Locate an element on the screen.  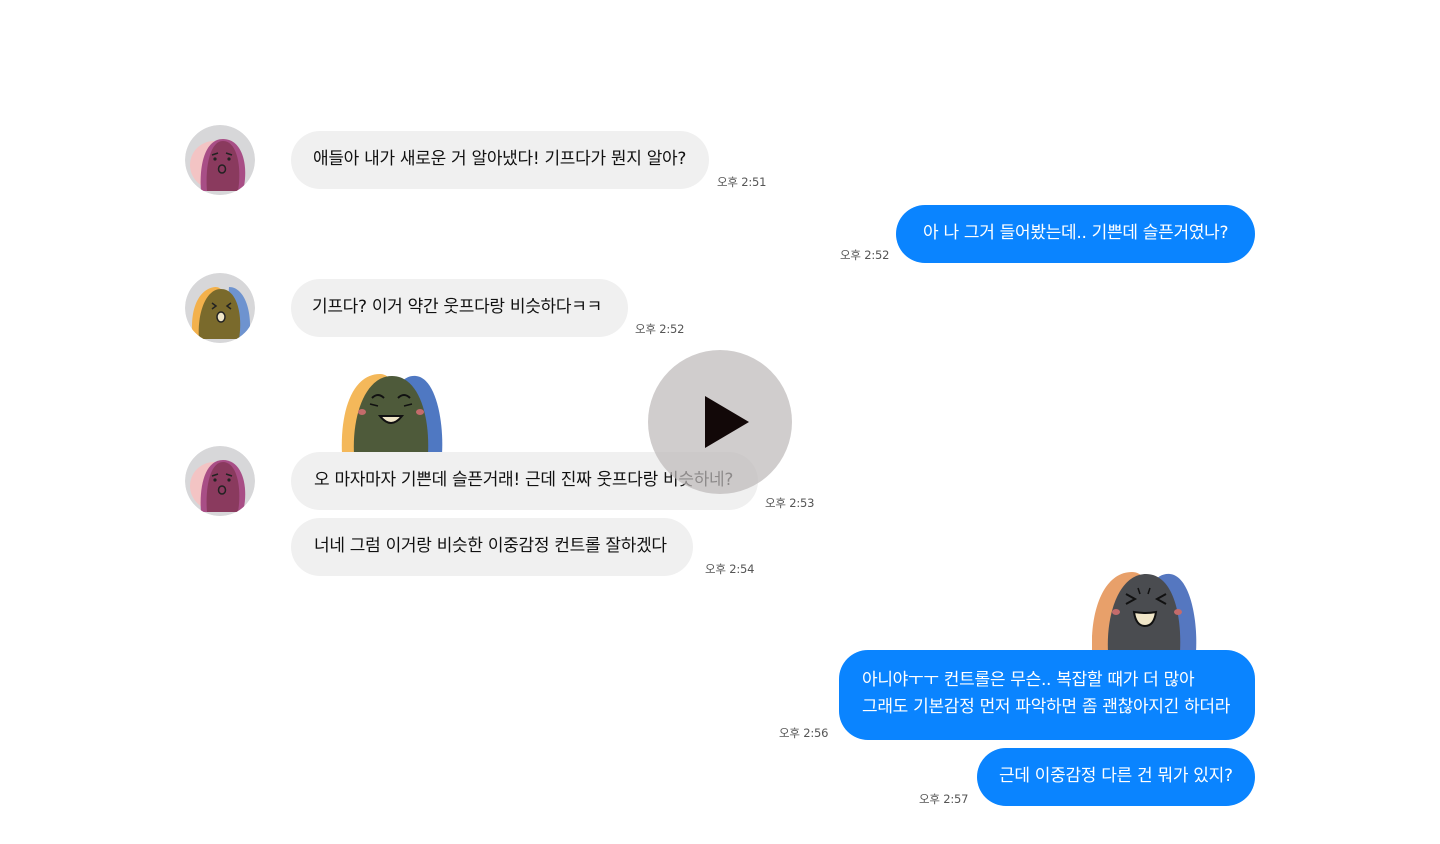
message-bubble-7: 근데 이중감정 다른 건 뭐가 있지? is located at coordinates (1116, 777).